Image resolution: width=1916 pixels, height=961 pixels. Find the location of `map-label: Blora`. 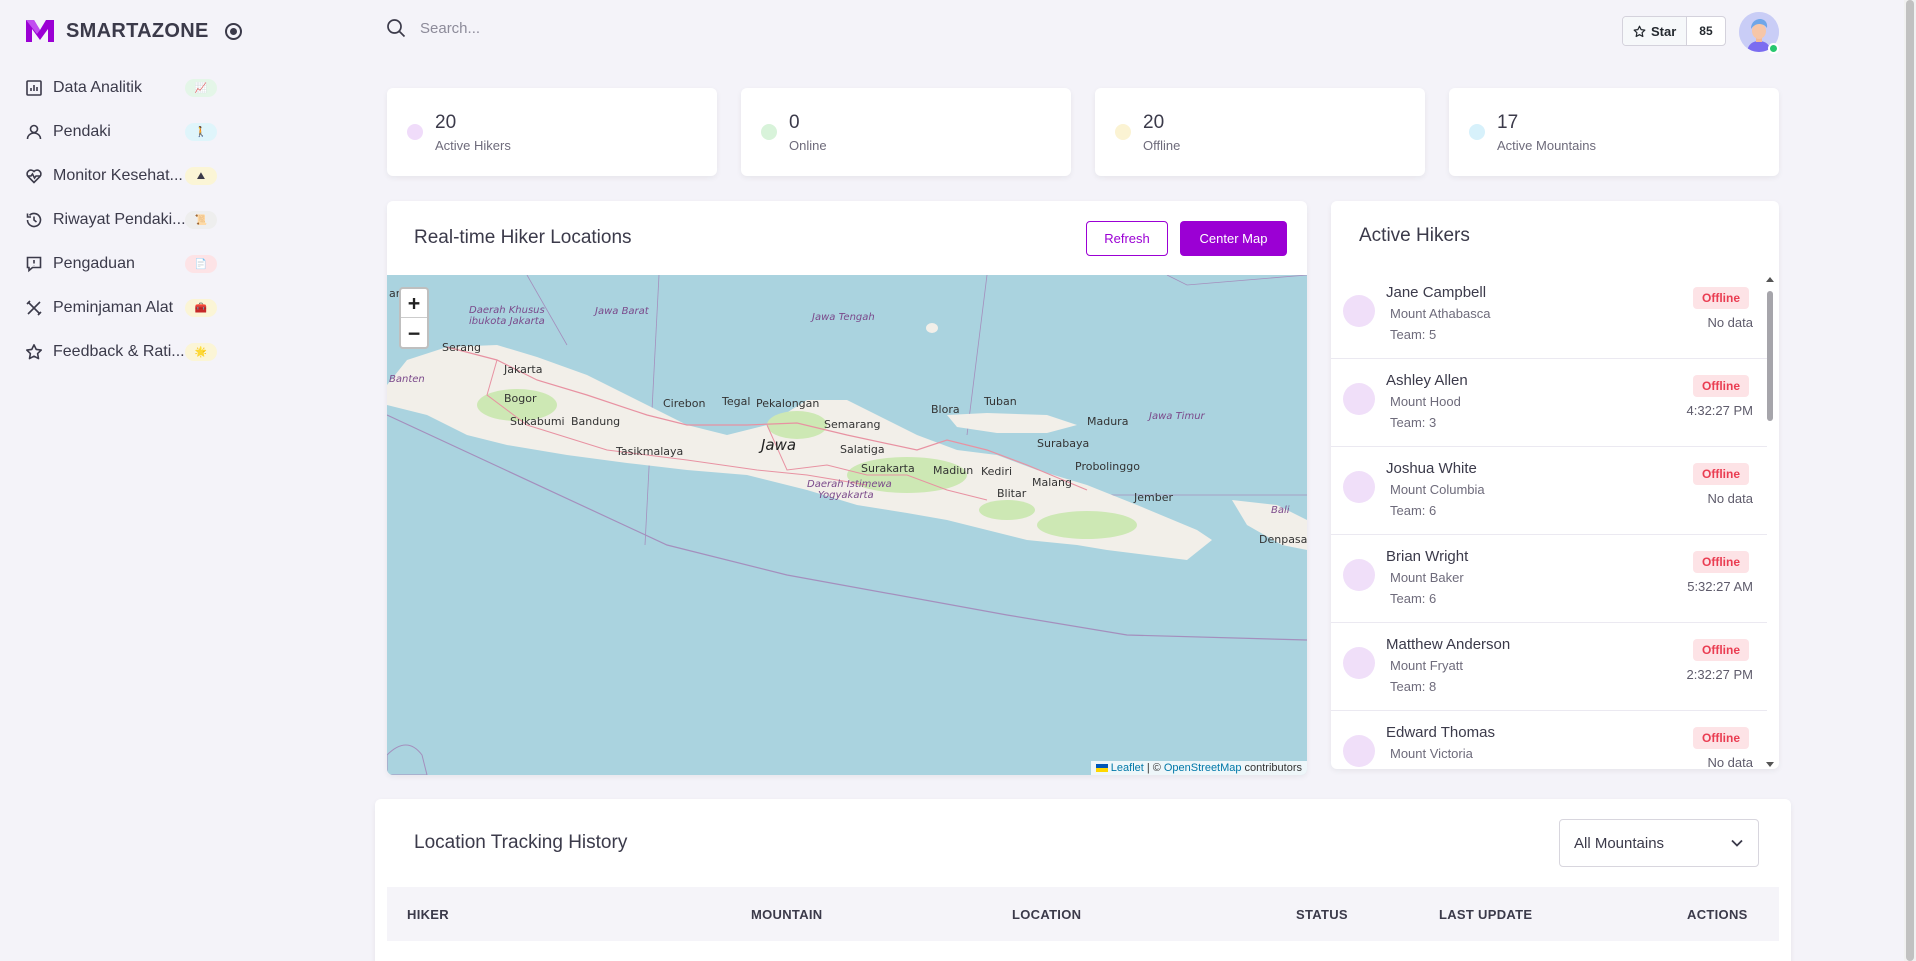

map-label: Blora is located at coordinates (945, 409).